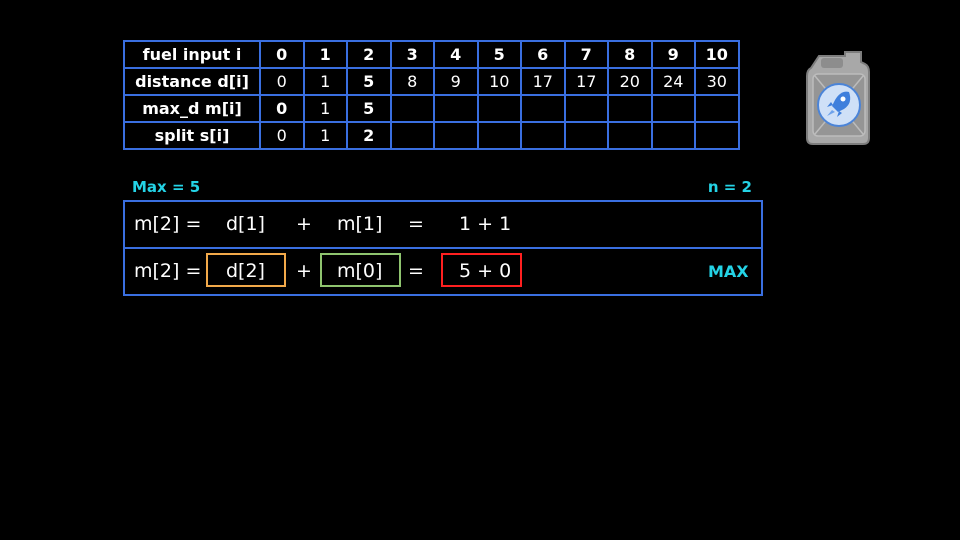 The height and width of the screenshot is (540, 960). Describe the element at coordinates (499, 54) in the screenshot. I see `table-cell: 5` at that location.